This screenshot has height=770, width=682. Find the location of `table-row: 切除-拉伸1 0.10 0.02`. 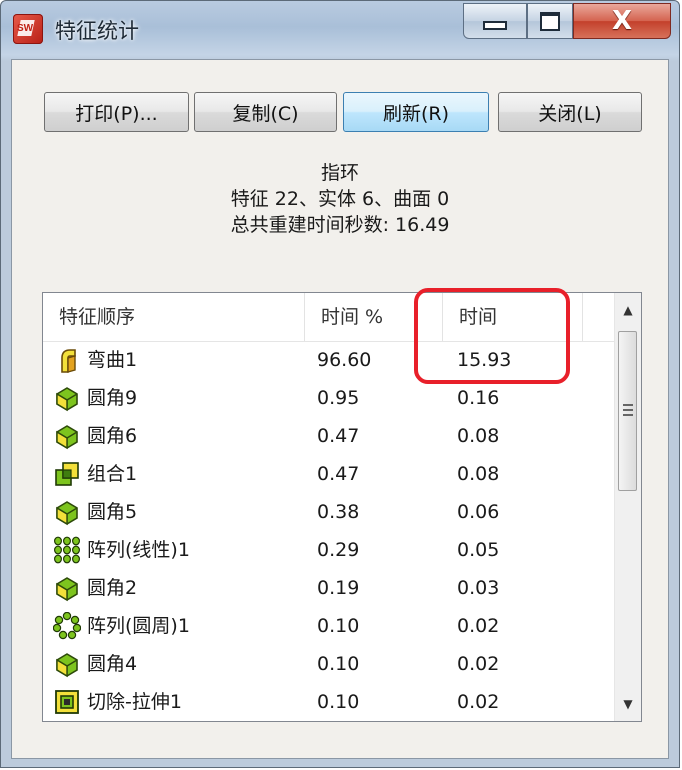

table-row: 切除-拉伸1 0.10 0.02 is located at coordinates (329, 702).